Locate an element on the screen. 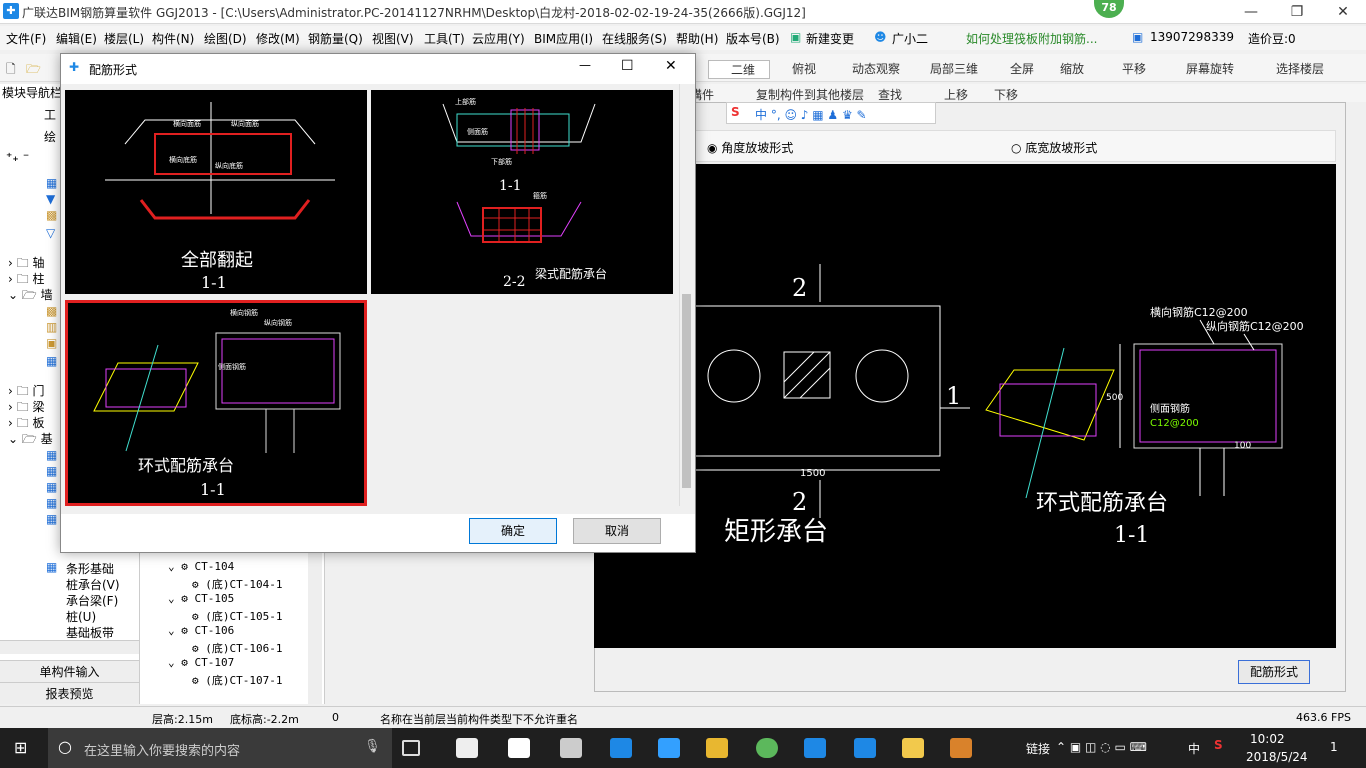 This screenshot has width=1366, height=768. radio-angle-slope: ◉ 角度放坡形式 is located at coordinates (750, 147).